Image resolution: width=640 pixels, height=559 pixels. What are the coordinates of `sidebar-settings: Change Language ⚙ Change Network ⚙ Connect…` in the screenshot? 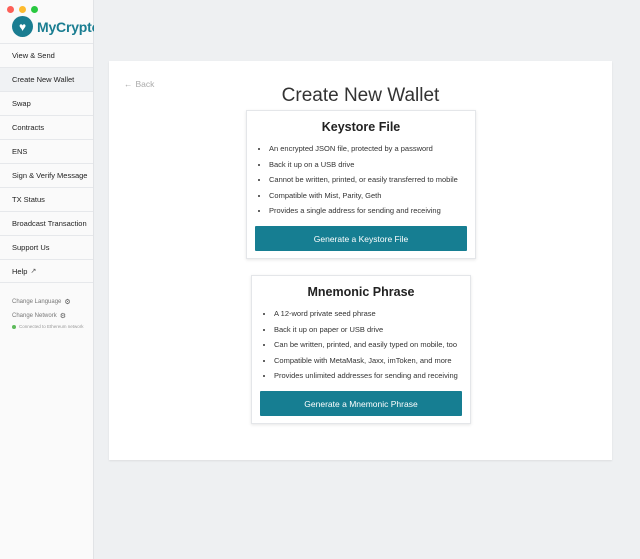 It's located at (48, 312).